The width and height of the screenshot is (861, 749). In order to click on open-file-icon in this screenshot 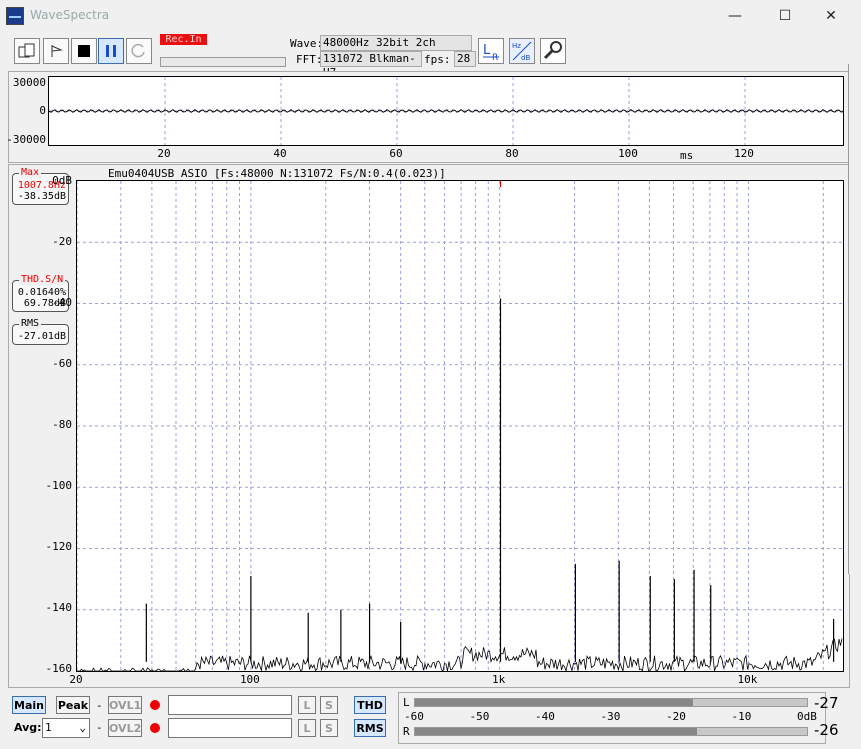, I will do `click(26, 50)`.